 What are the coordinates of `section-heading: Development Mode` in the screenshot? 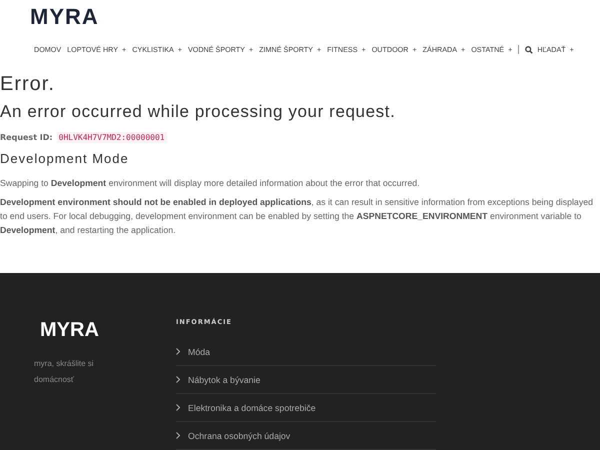 It's located at (65, 158).